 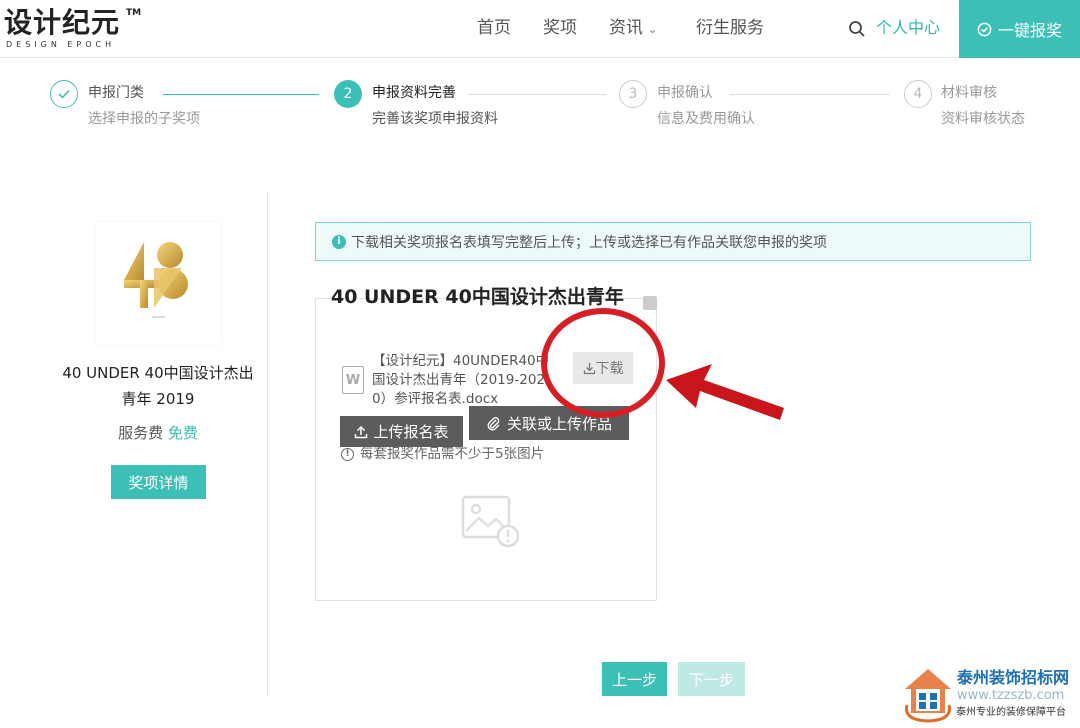 I want to click on upload-icon, so click(x=361, y=431).